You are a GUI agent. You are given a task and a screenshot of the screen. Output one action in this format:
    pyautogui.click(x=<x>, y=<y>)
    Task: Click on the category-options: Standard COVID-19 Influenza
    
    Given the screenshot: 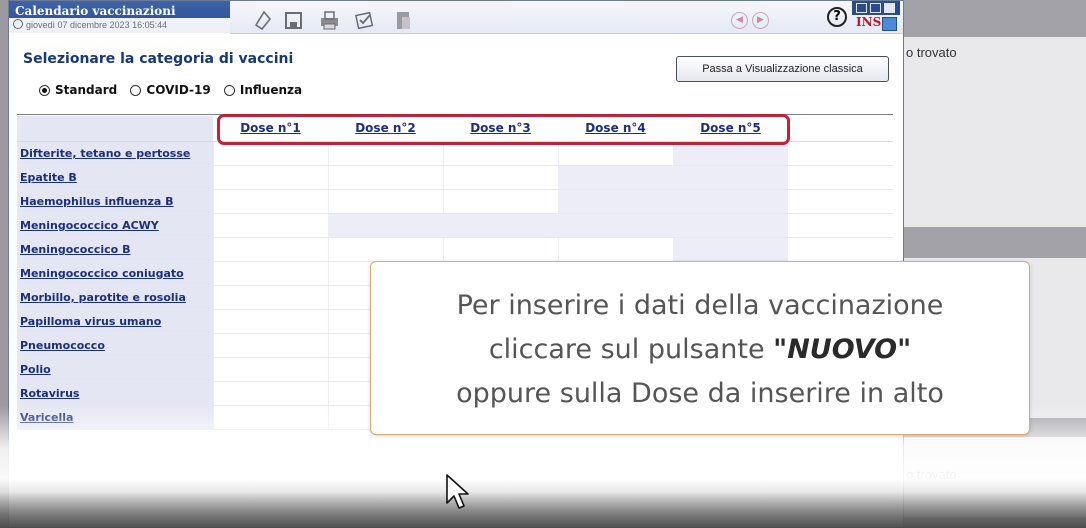 What is the action you would take?
    pyautogui.click(x=175, y=91)
    